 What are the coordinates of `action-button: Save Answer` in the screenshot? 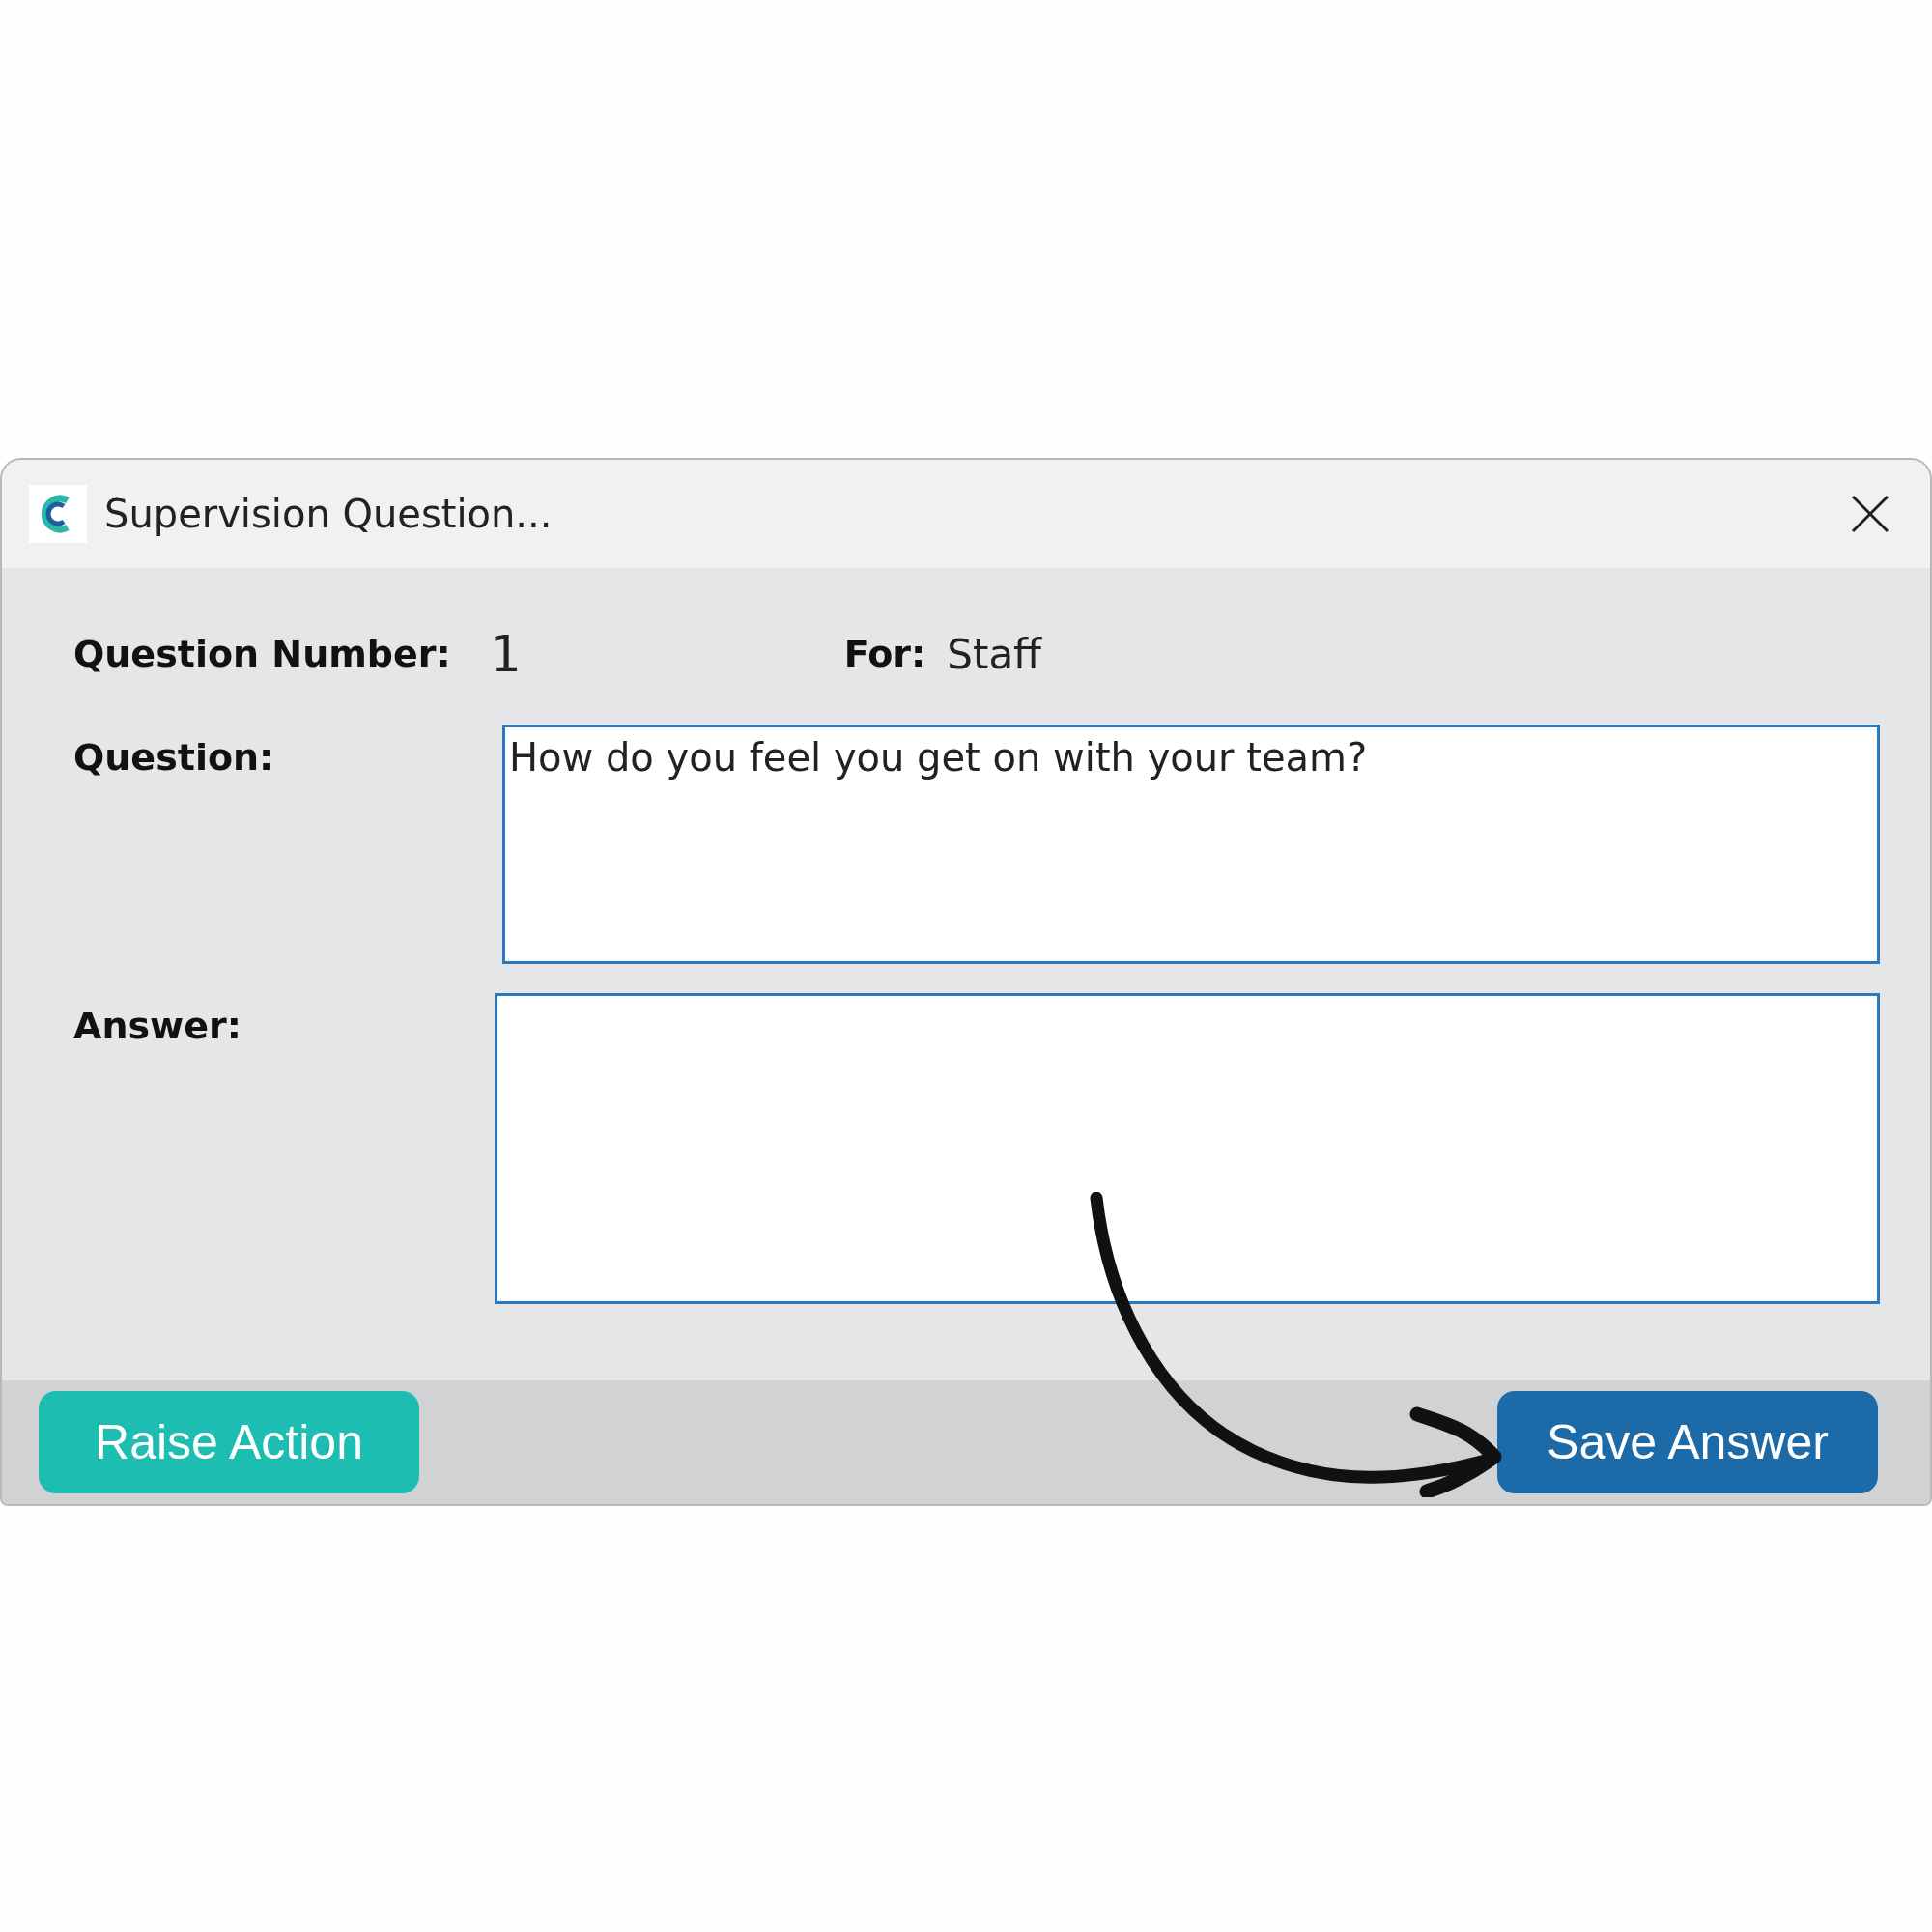 It's located at (1687, 1442).